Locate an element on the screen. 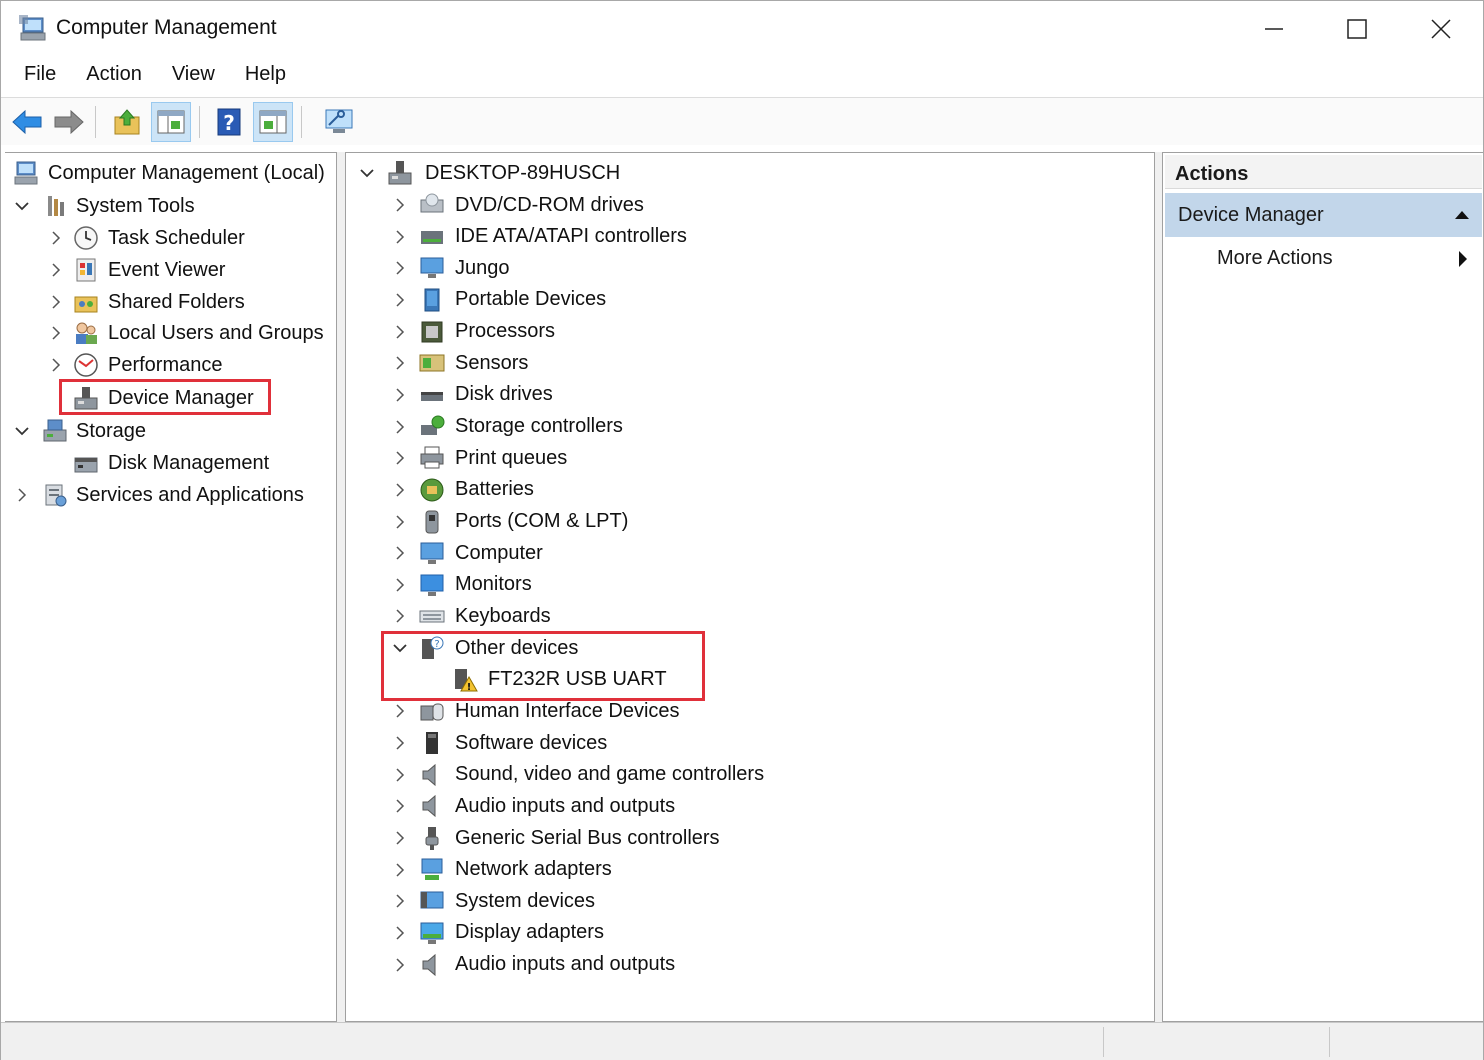 Image resolution: width=1484 pixels, height=1060 pixels. tree-item-system-tools: System Tools is located at coordinates (170, 206).